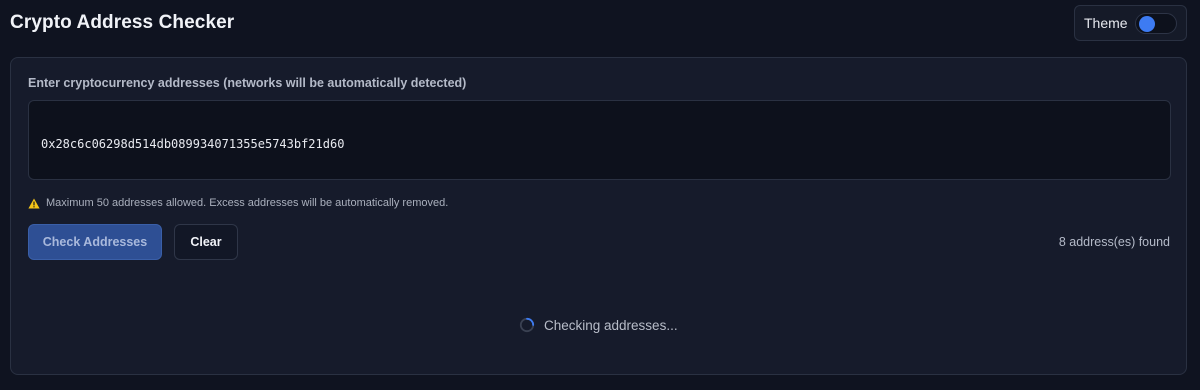 This screenshot has height=390, width=1200. Describe the element at coordinates (1156, 23) in the screenshot. I see `theme-toggle` at that location.